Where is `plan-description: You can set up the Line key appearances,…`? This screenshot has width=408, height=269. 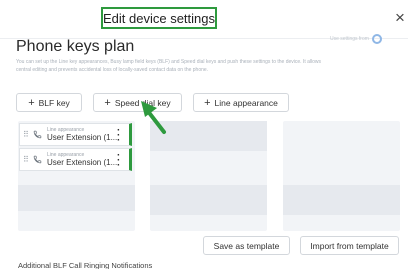 plan-description: You can set up the Line key appearances,… is located at coordinates (168, 66).